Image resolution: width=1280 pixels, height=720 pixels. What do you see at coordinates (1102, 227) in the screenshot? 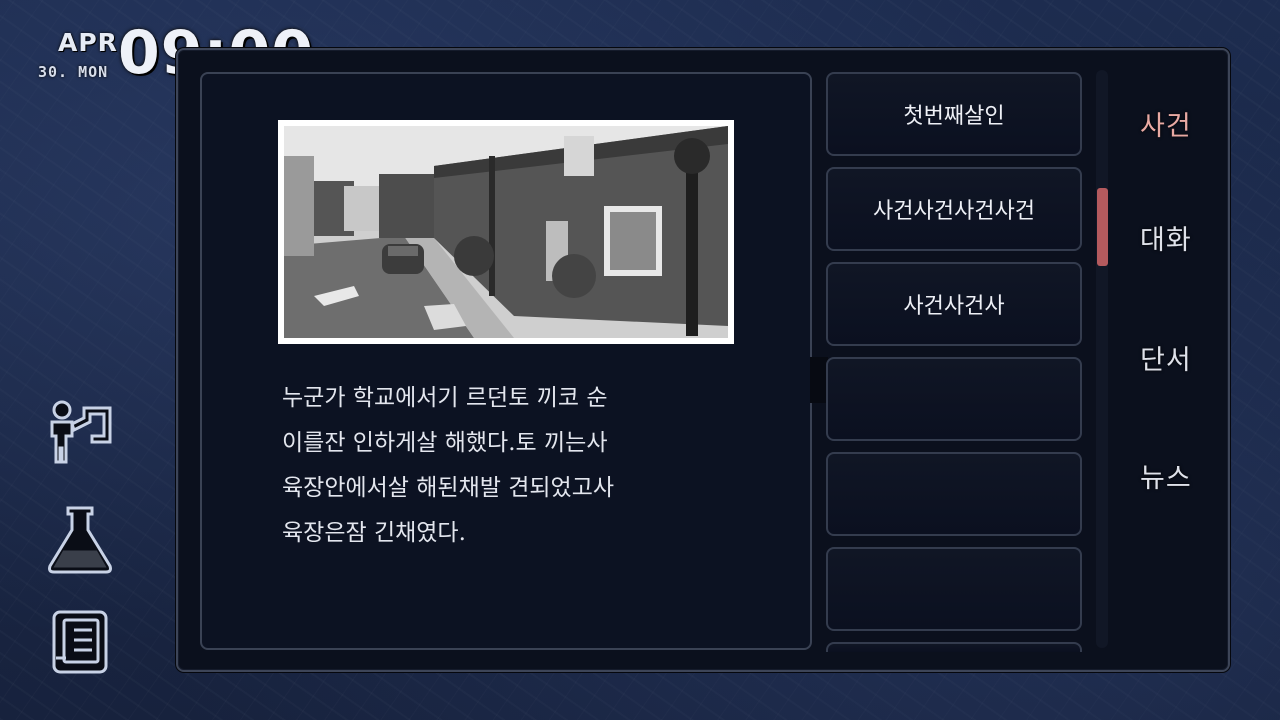
I see `case-list-scroll-thumb` at bounding box center [1102, 227].